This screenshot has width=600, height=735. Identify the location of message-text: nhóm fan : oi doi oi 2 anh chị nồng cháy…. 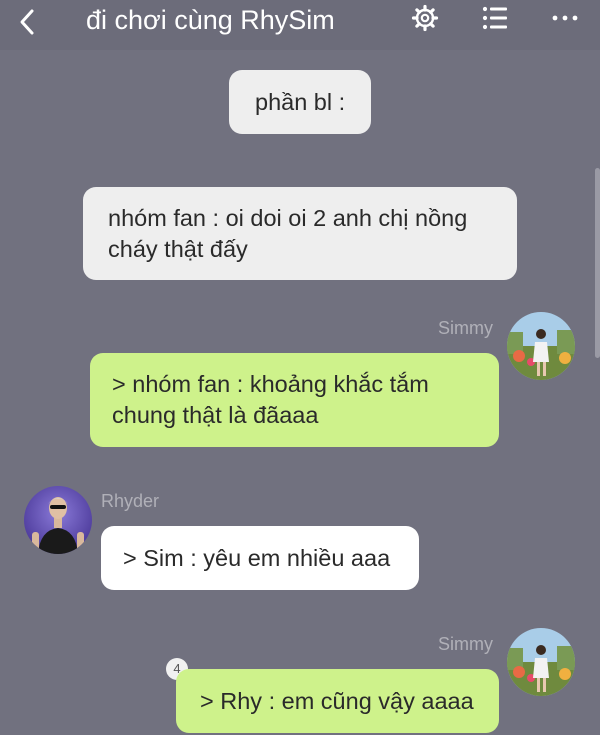
(288, 233).